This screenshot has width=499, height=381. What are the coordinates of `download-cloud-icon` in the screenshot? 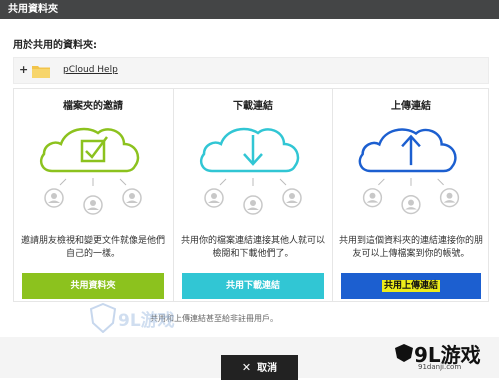 It's located at (250, 150).